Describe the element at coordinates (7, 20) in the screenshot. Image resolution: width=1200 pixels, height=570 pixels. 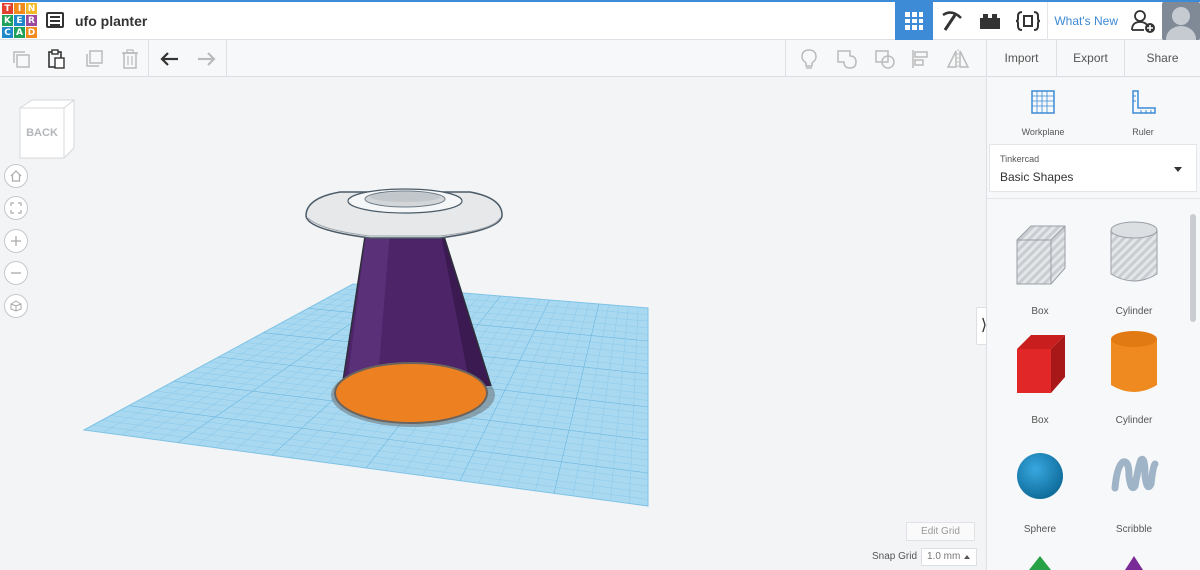
I see `logo-letter: K` at that location.